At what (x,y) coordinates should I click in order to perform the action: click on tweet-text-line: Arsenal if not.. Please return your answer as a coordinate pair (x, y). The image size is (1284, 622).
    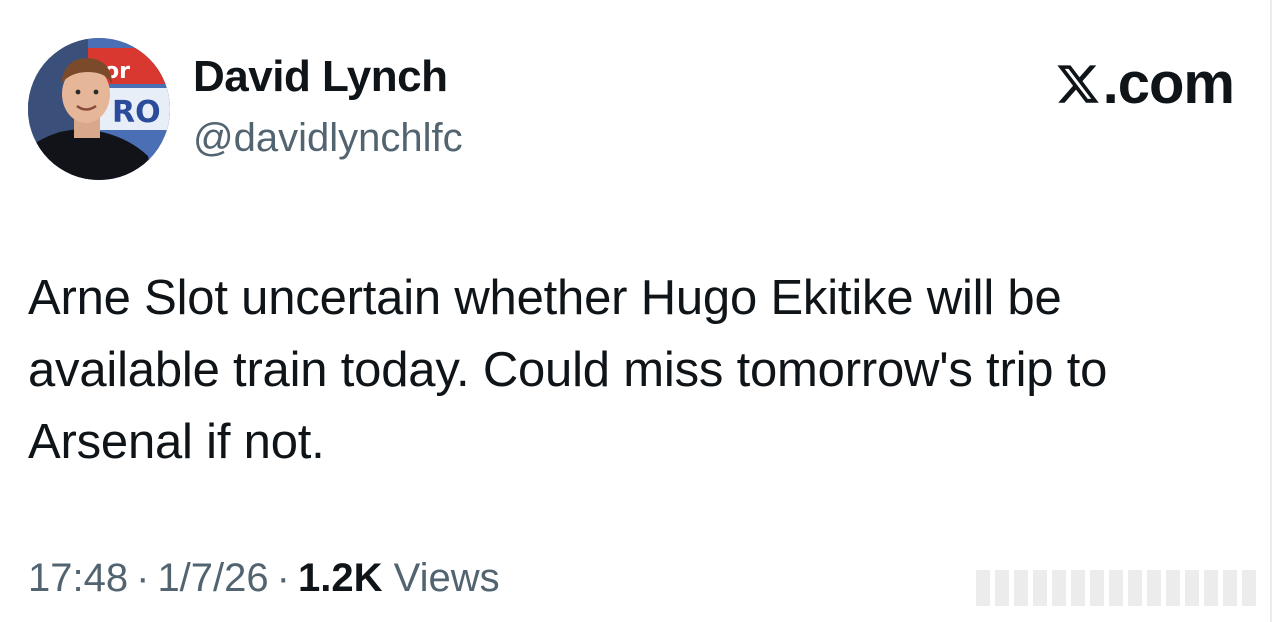
    Looking at the image, I should click on (176, 442).